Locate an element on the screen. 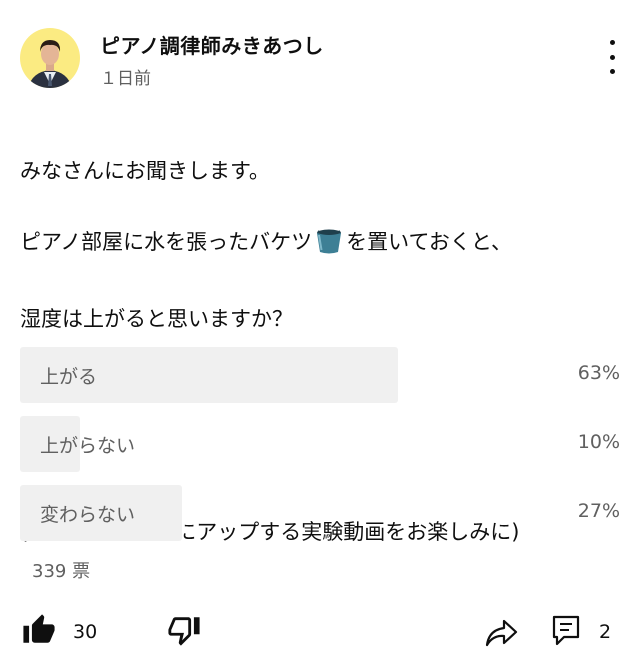  poll-option-0: 上がる 63% is located at coordinates (320, 375).